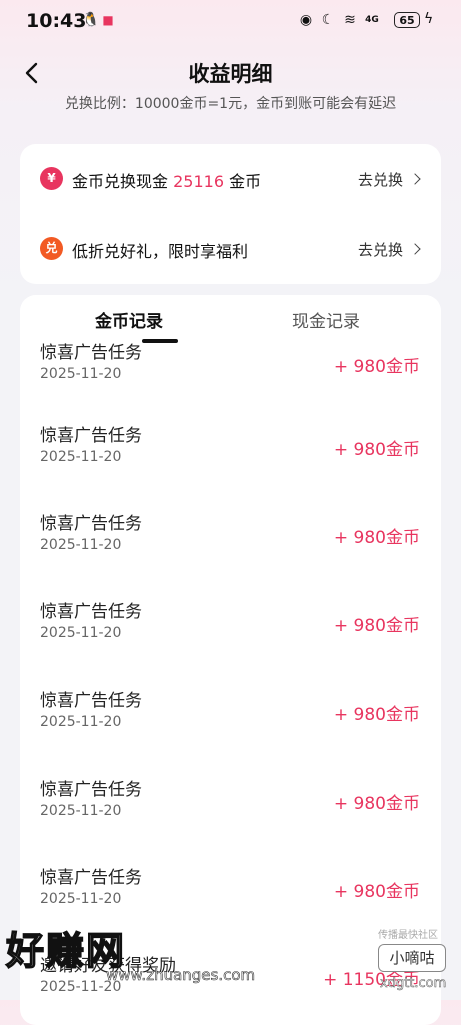  I want to click on tab-coin-records: 金币记录, so click(129, 319).